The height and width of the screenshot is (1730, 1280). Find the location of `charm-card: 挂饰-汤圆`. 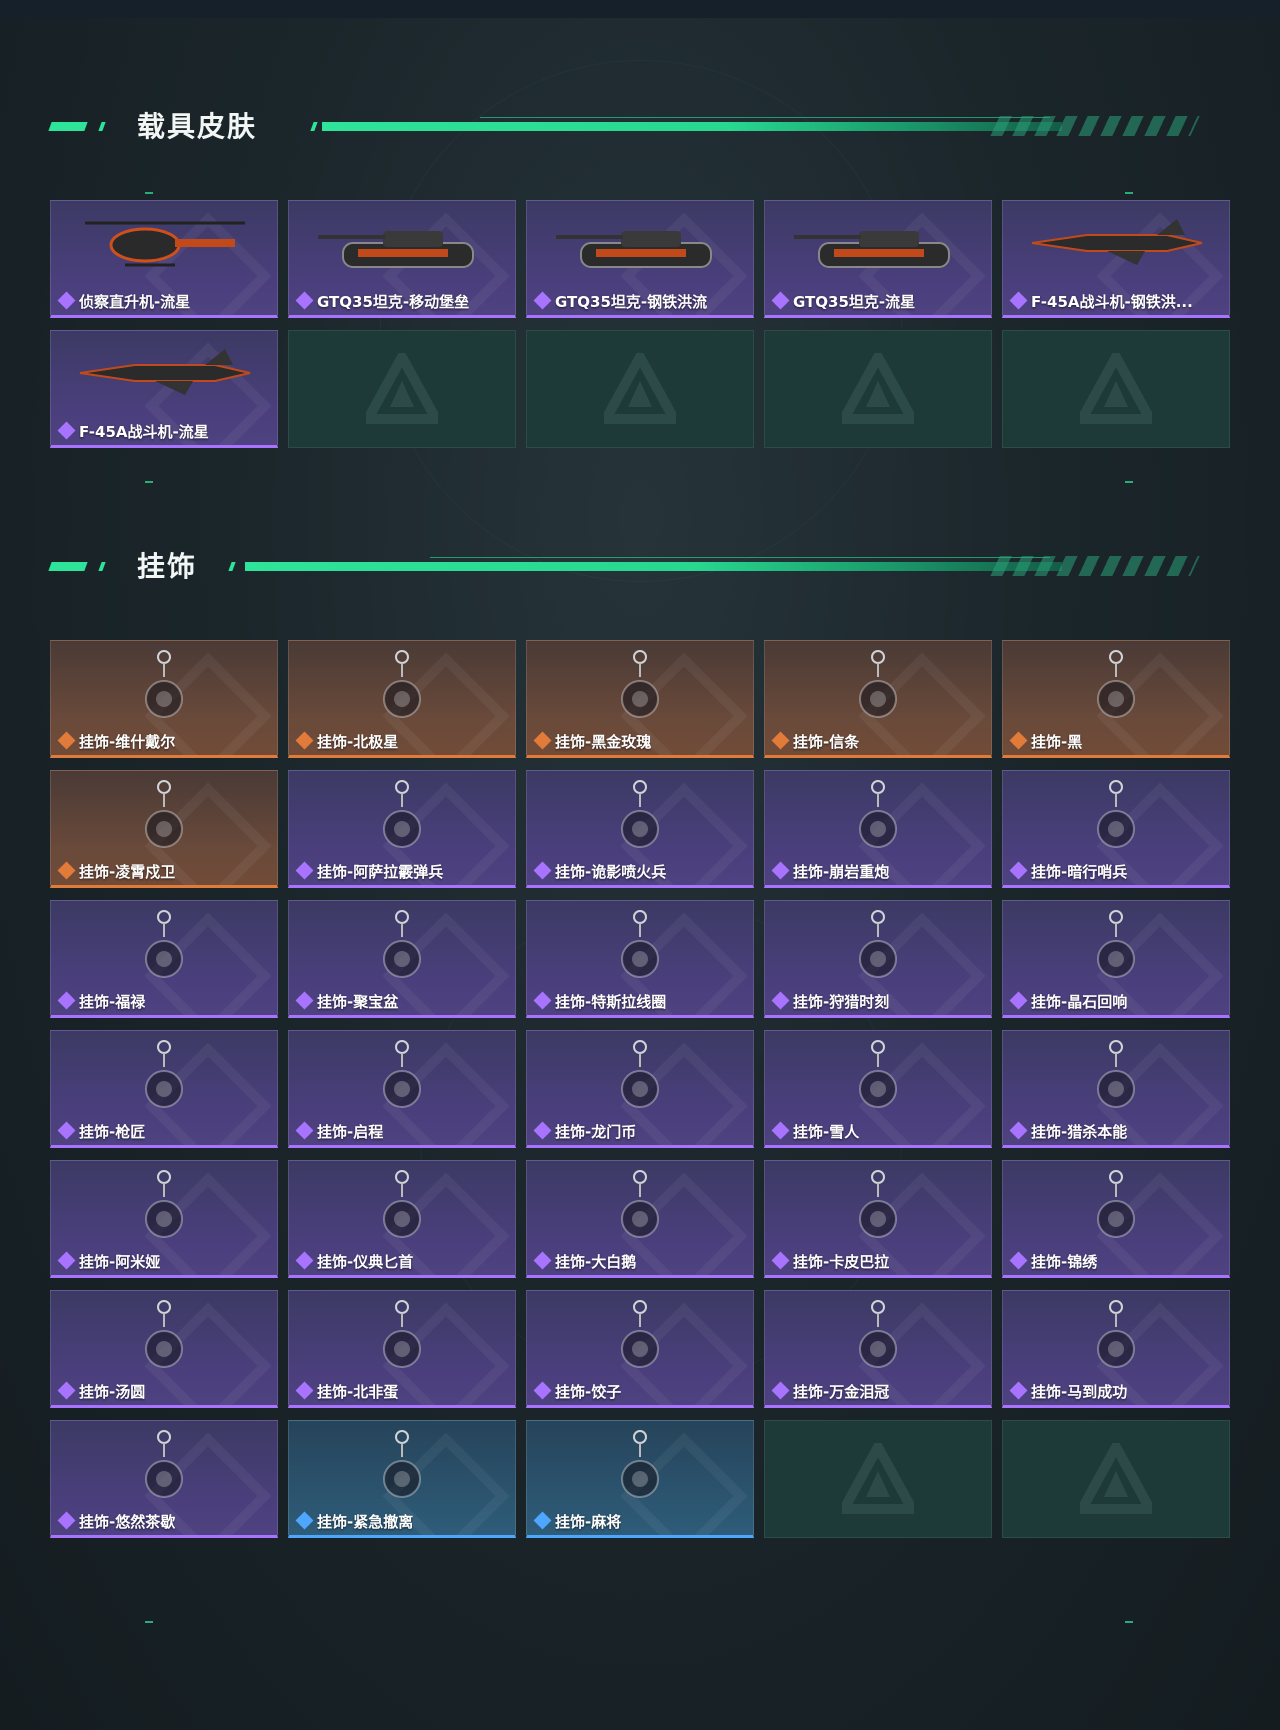

charm-card: 挂饰-汤圆 is located at coordinates (164, 1349).